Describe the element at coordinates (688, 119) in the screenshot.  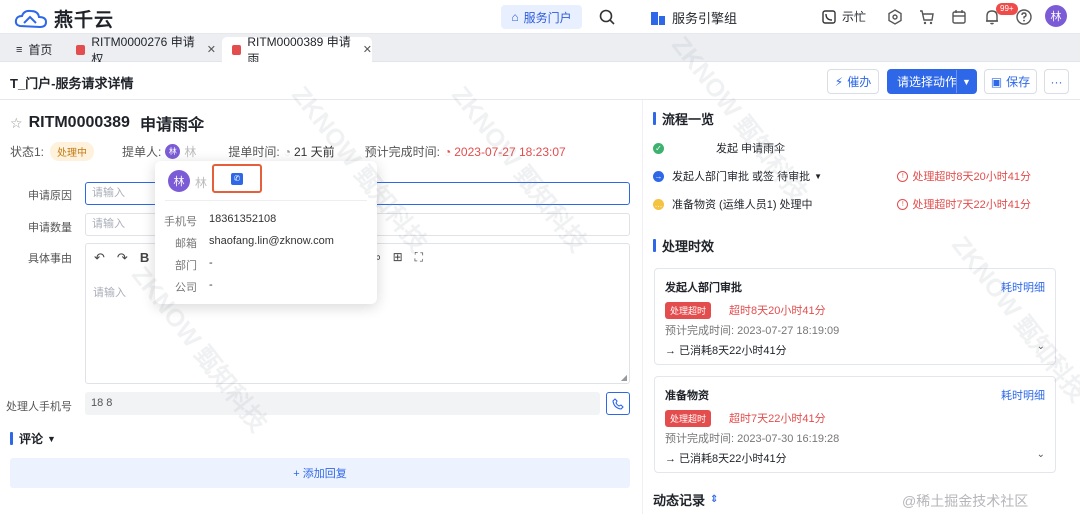
I see `flow-title: 流程一览` at that location.